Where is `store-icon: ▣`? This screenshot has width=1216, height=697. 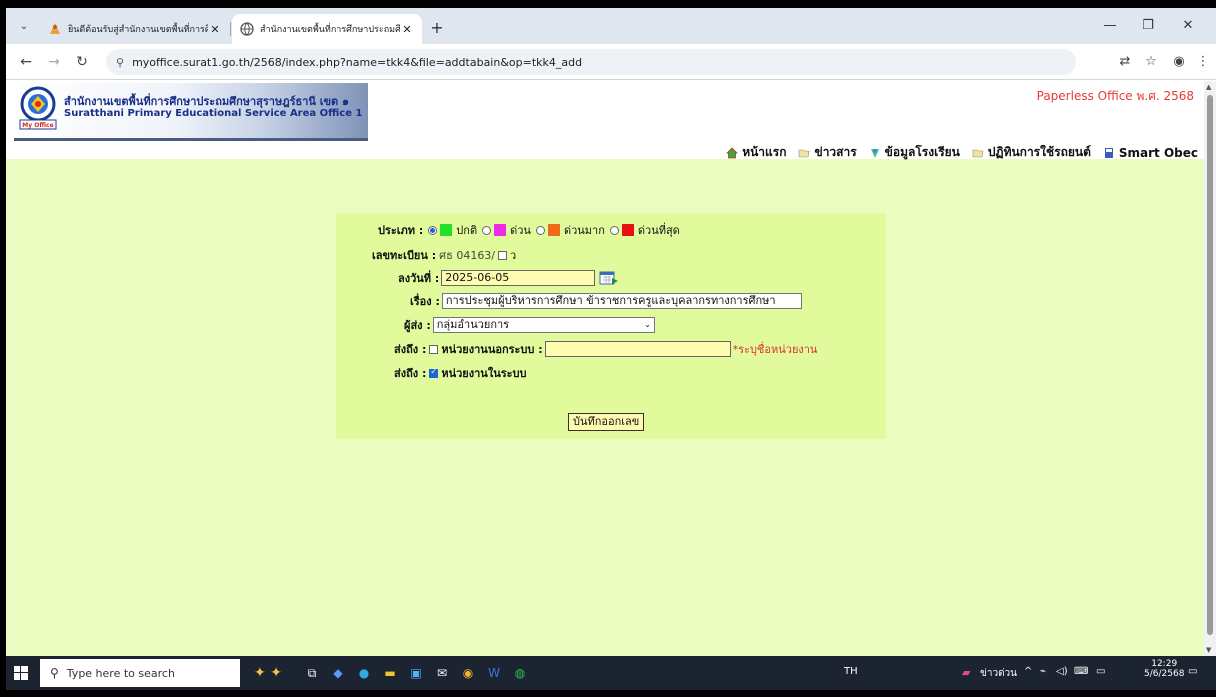
store-icon: ▣ is located at coordinates (416, 673).